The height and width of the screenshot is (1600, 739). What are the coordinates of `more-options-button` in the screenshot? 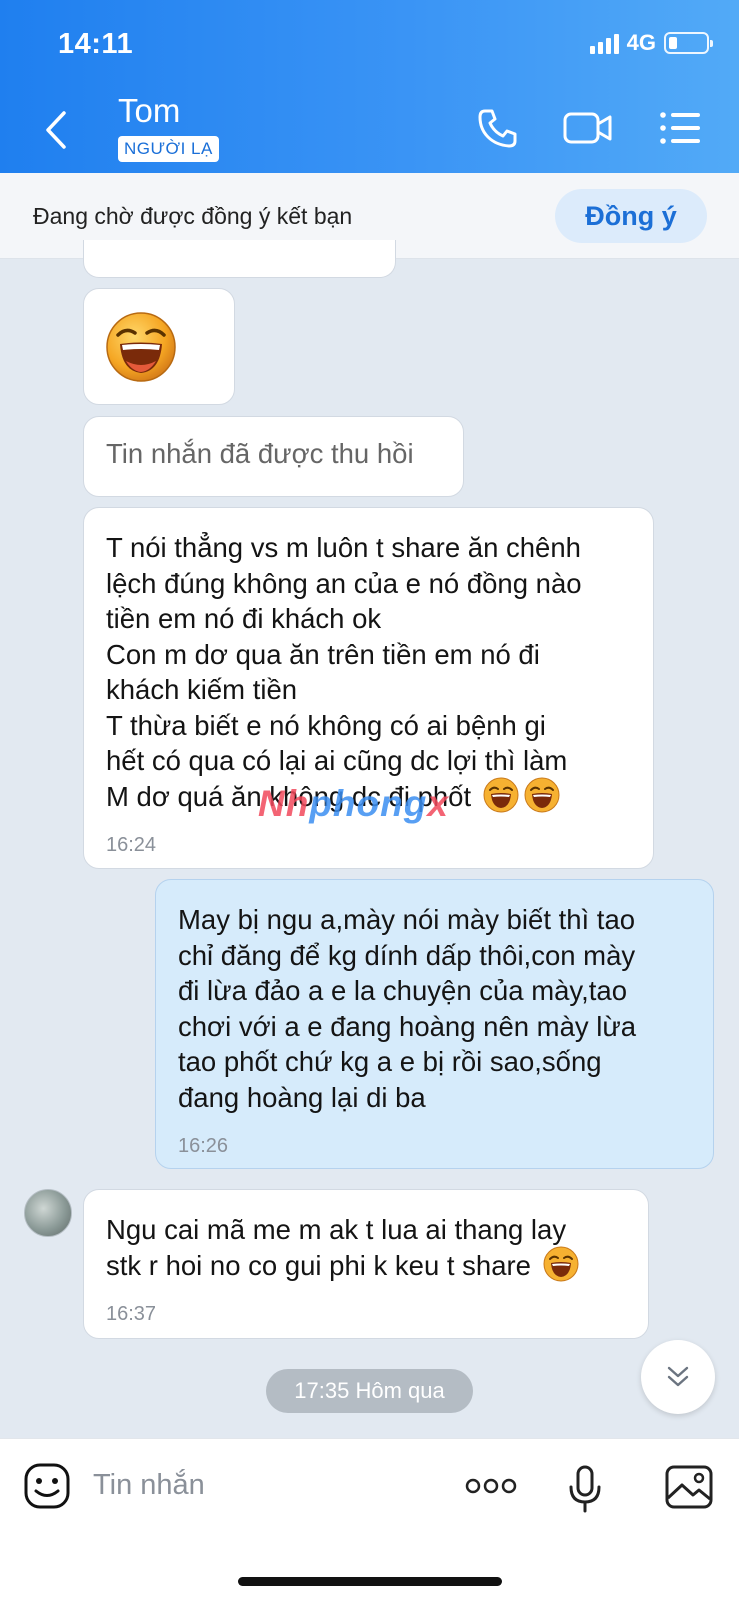 It's located at (491, 1488).